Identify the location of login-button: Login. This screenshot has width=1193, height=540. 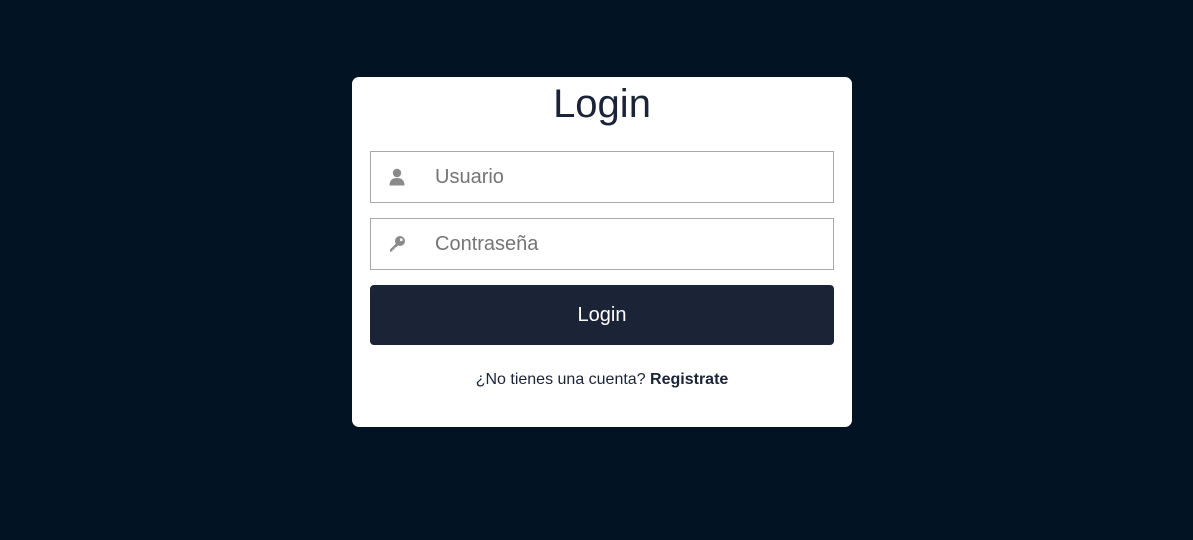
(602, 315).